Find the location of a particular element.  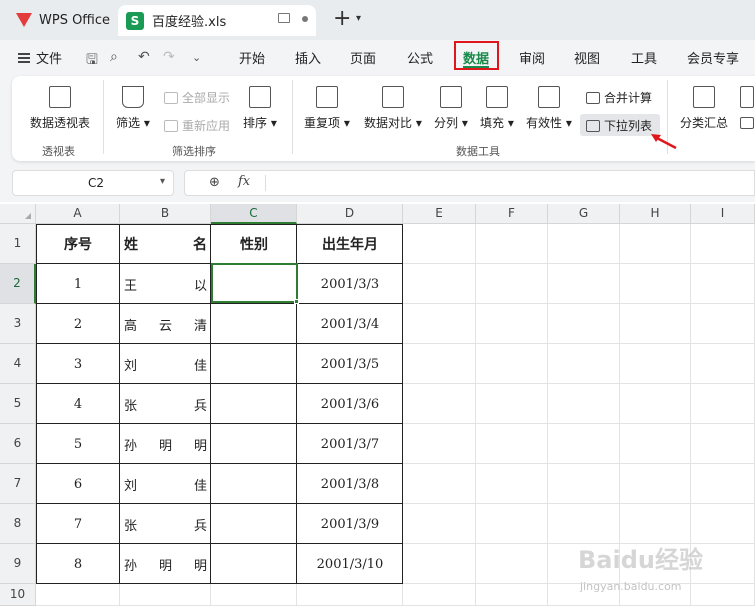

split-column-button: 分列 ▾ is located at coordinates (451, 108).